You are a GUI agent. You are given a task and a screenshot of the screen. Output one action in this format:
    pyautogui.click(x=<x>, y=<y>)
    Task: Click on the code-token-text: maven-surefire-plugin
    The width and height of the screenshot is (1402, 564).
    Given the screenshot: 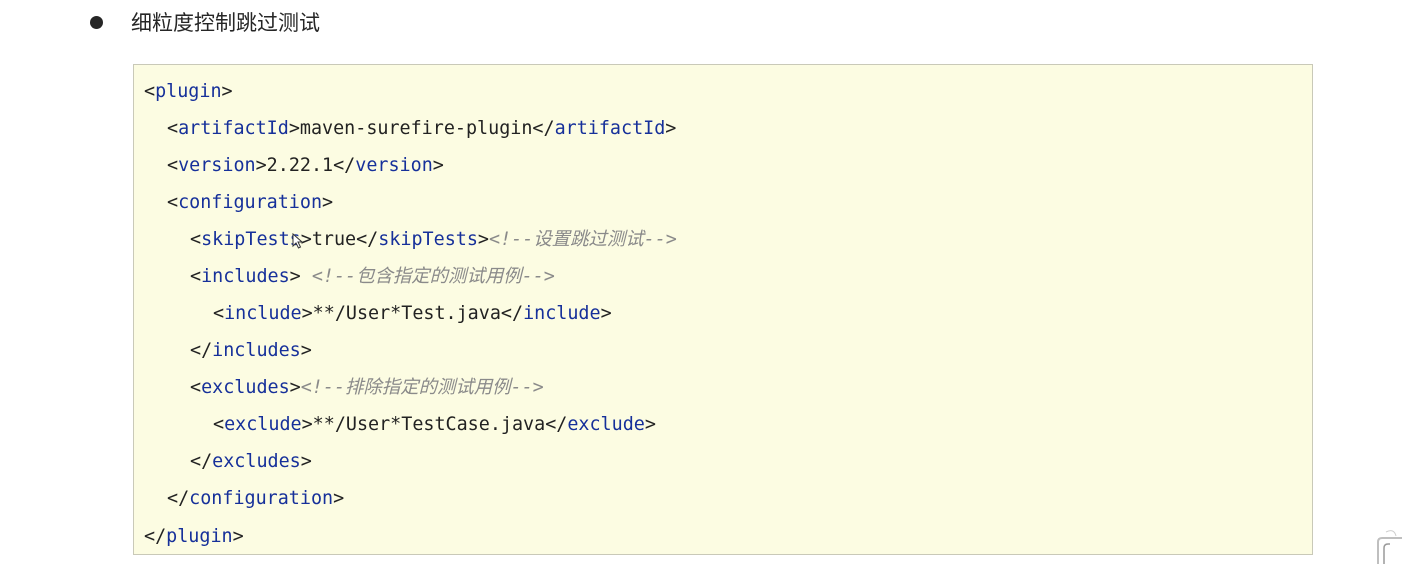 What is the action you would take?
    pyautogui.click(x=416, y=128)
    